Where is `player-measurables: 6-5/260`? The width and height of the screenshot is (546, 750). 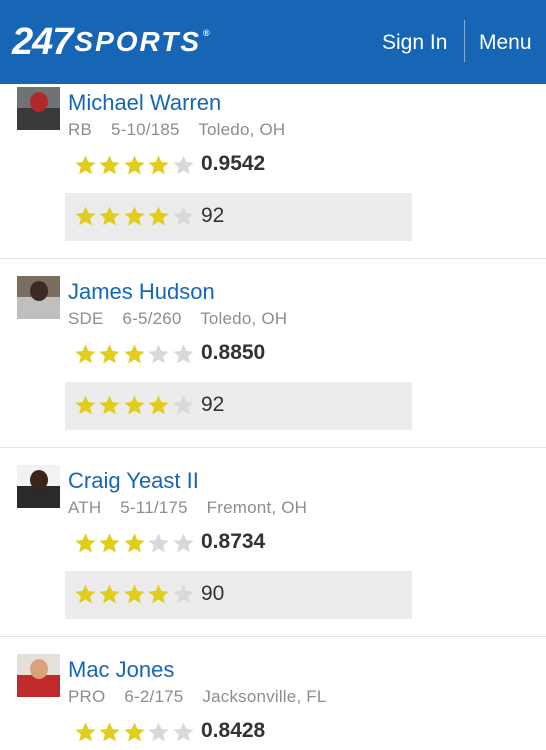 player-measurables: 6-5/260 is located at coordinates (152, 318).